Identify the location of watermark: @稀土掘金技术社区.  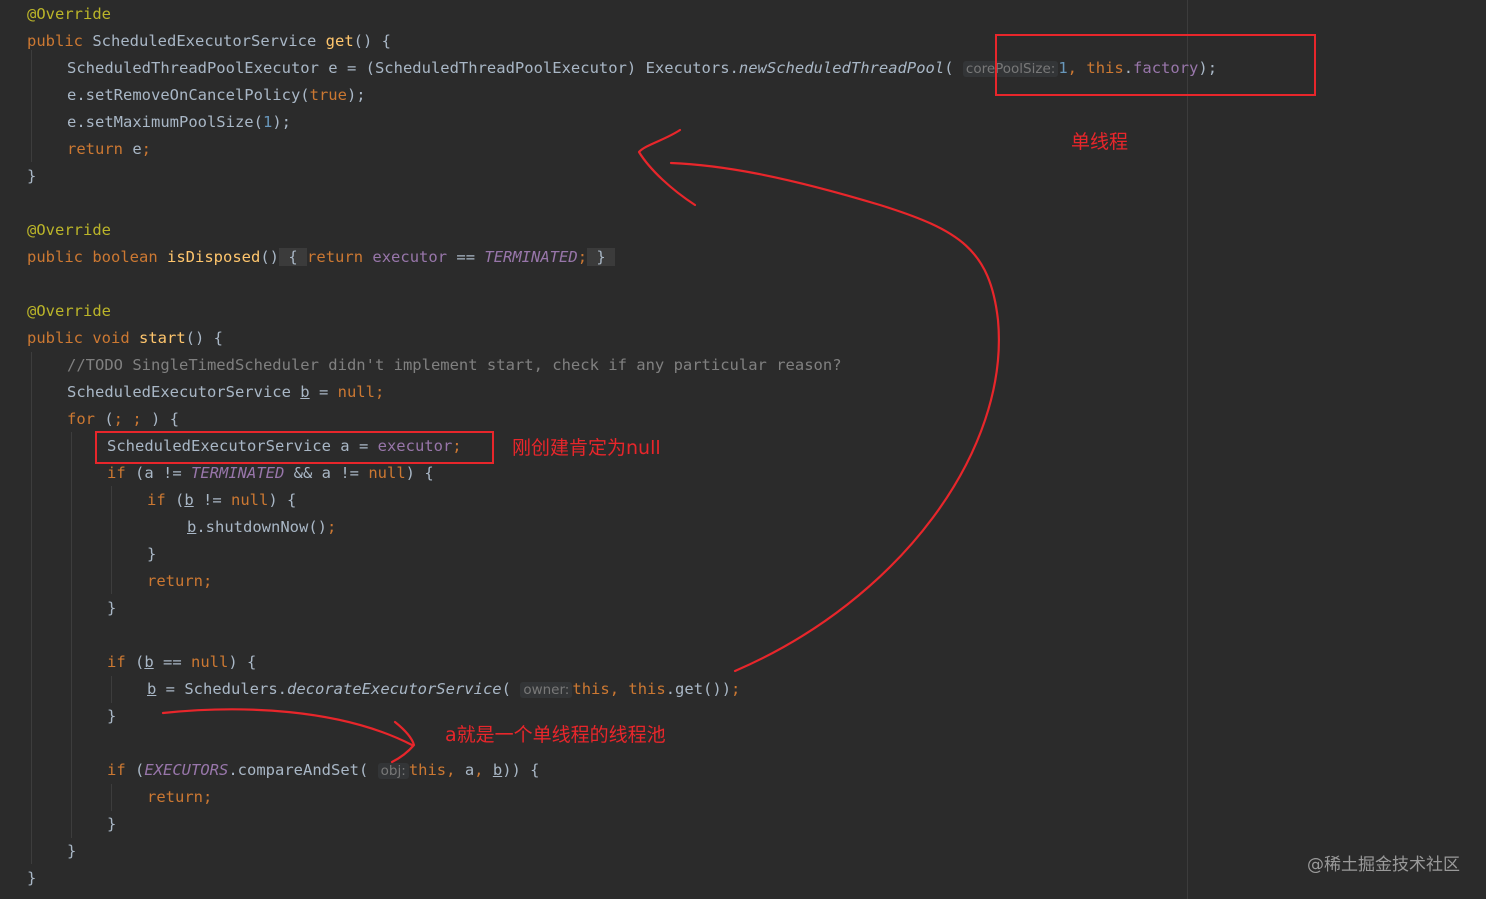
(1383, 865).